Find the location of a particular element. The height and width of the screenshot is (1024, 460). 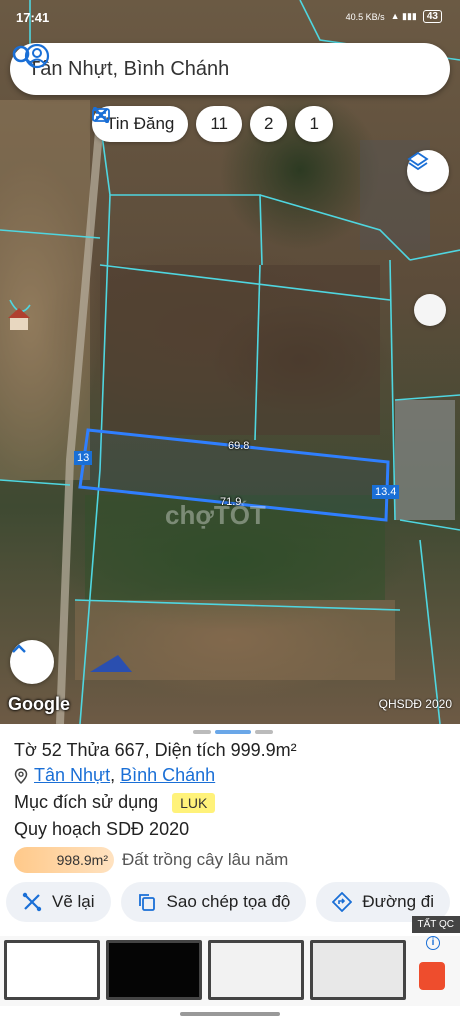

google-logo: Google is located at coordinates (39, 704).